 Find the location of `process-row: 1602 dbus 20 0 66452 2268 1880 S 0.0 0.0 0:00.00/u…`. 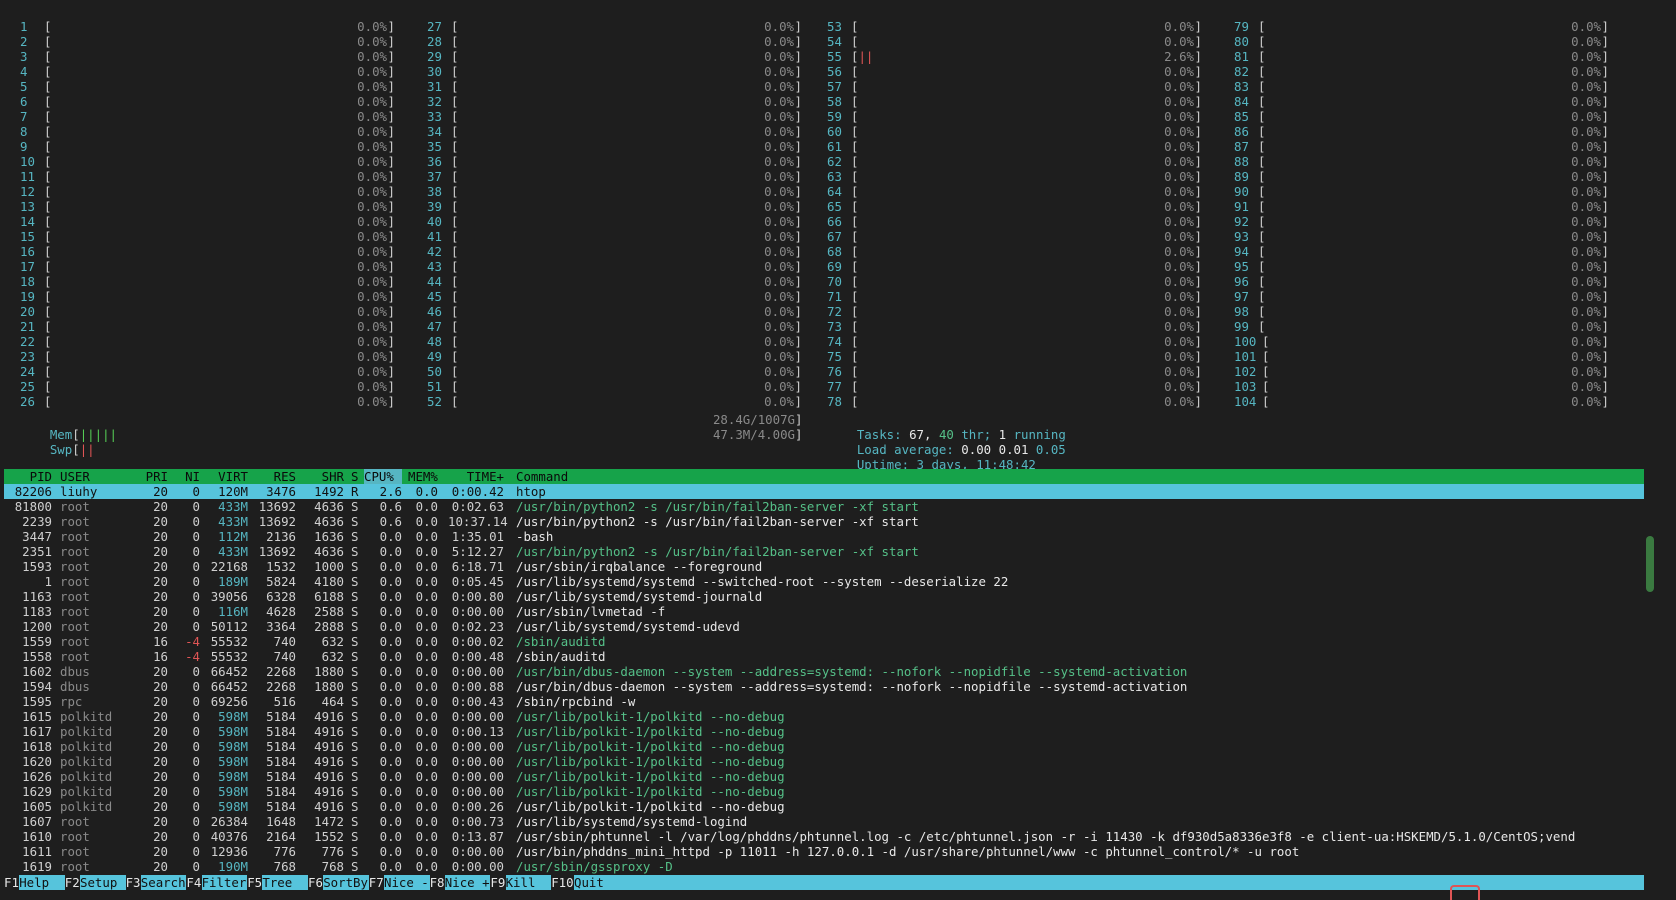

process-row: 1602 dbus 20 0 66452 2268 1880 S 0.0 0.0 0:00.00/u… is located at coordinates (829, 671).